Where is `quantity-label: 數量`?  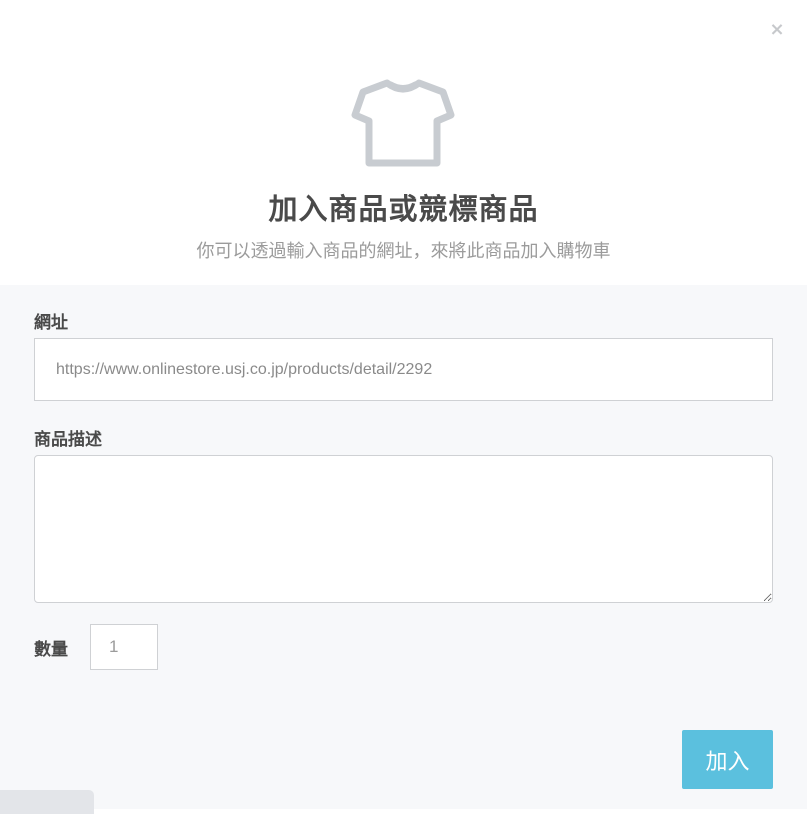
quantity-label: 數量 is located at coordinates (51, 650).